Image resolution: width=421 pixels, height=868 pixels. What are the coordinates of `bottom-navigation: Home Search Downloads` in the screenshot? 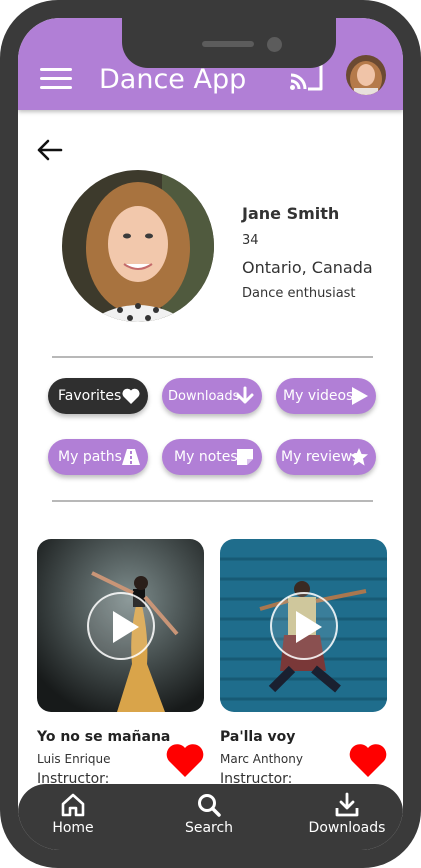 It's located at (210, 817).